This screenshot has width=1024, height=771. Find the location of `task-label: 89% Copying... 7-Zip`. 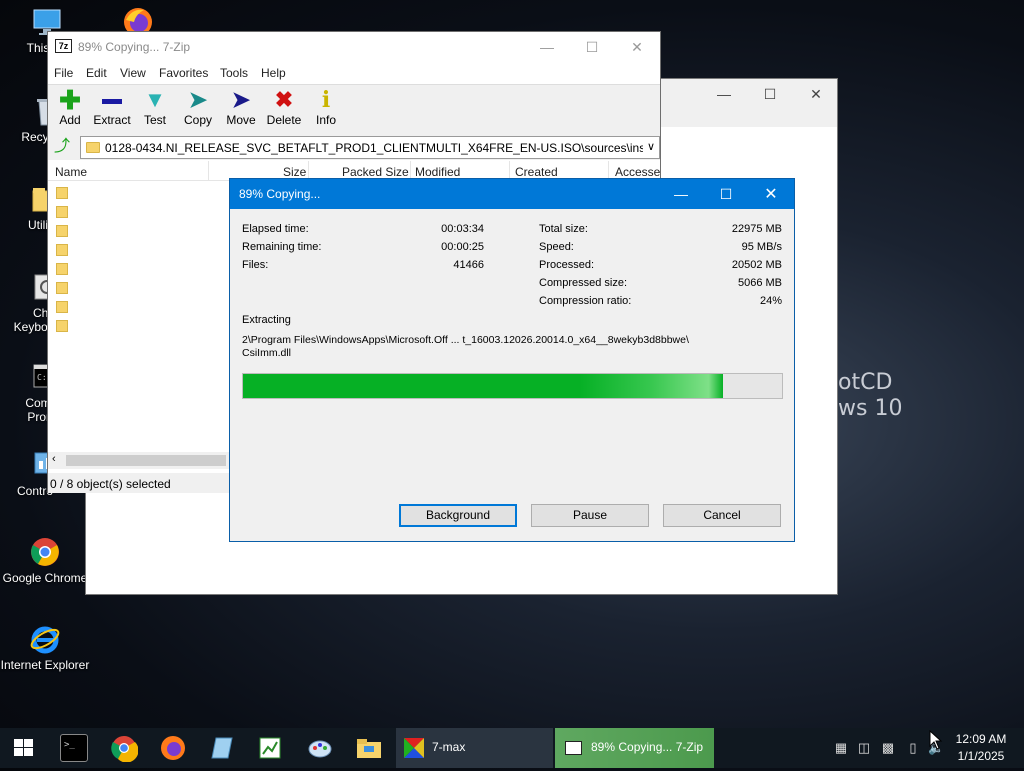

task-label: 89% Copying... 7-Zip is located at coordinates (647, 747).